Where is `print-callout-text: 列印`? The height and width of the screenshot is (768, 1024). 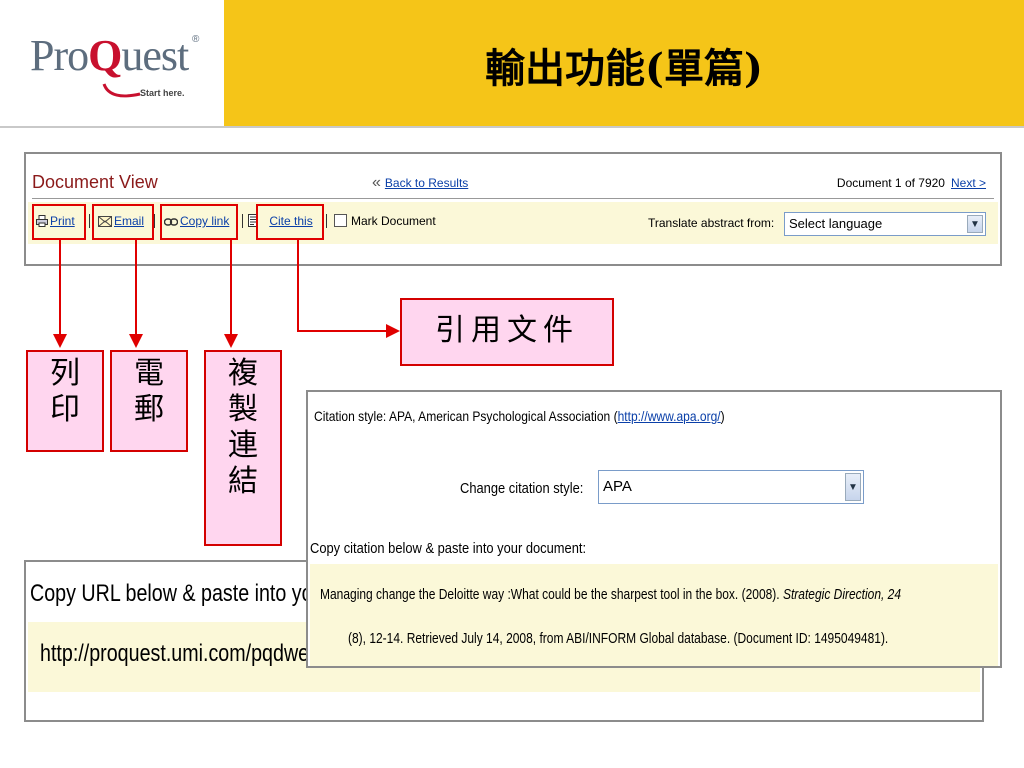 print-callout-text: 列印 is located at coordinates (65, 391).